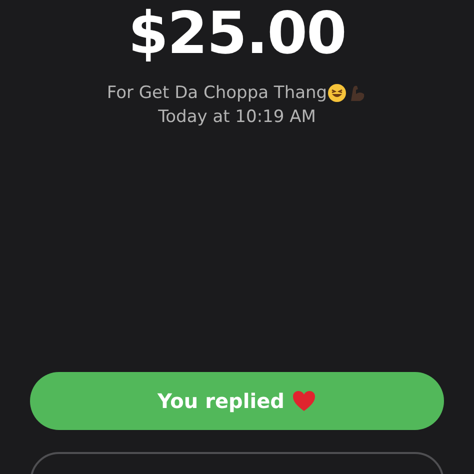  I want to click on amount-text: $25.00, so click(237, 33).